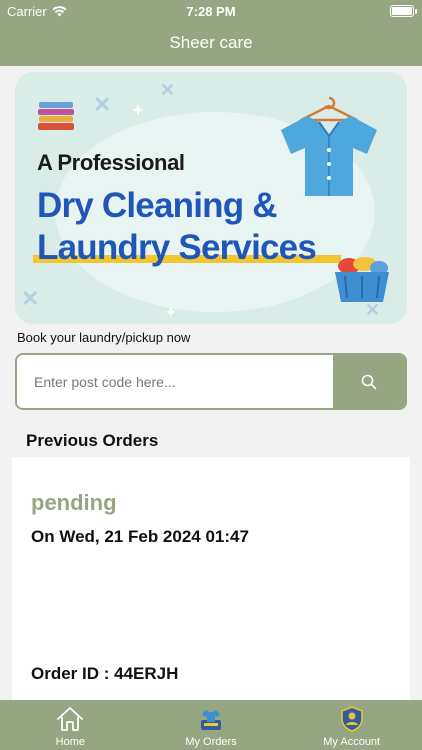 The height and width of the screenshot is (750, 422). What do you see at coordinates (74, 502) in the screenshot?
I see `order-status: pending` at bounding box center [74, 502].